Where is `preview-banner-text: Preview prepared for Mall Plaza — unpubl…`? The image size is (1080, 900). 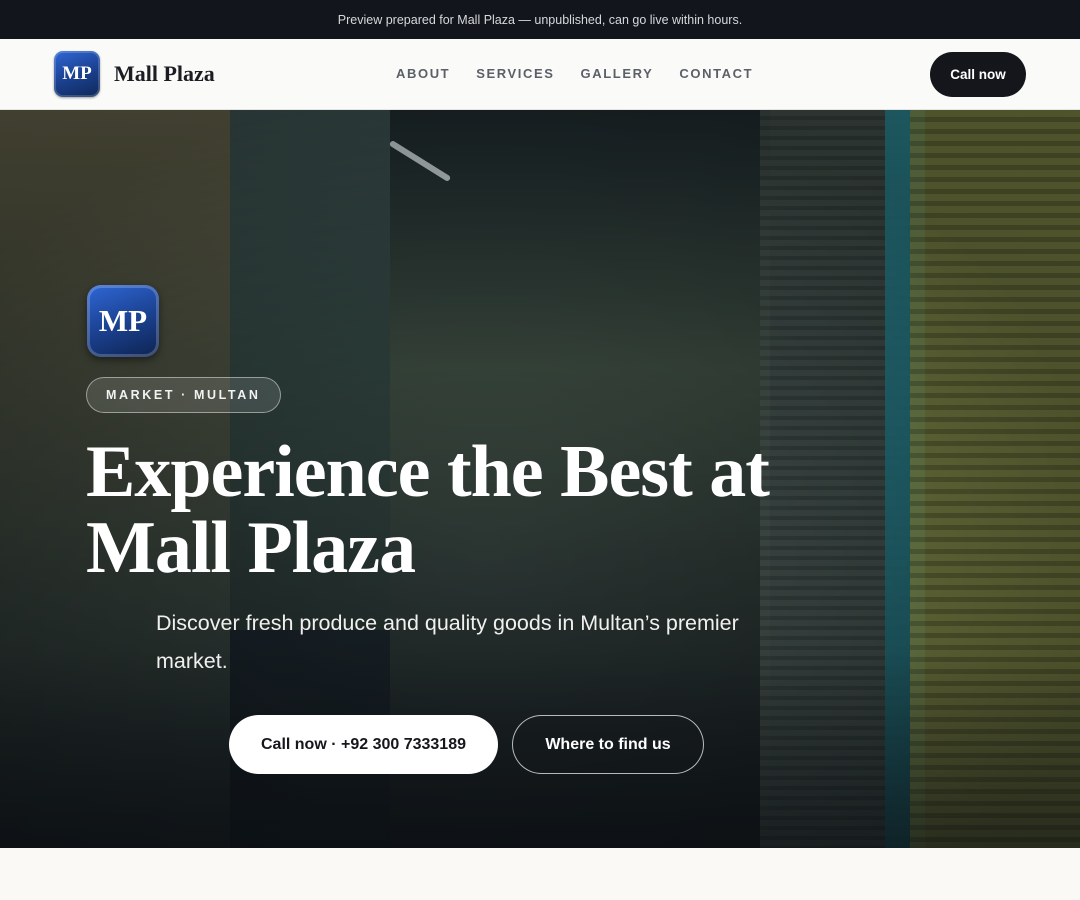
preview-banner-text: Preview prepared for Mall Plaza — unpubl… is located at coordinates (540, 19).